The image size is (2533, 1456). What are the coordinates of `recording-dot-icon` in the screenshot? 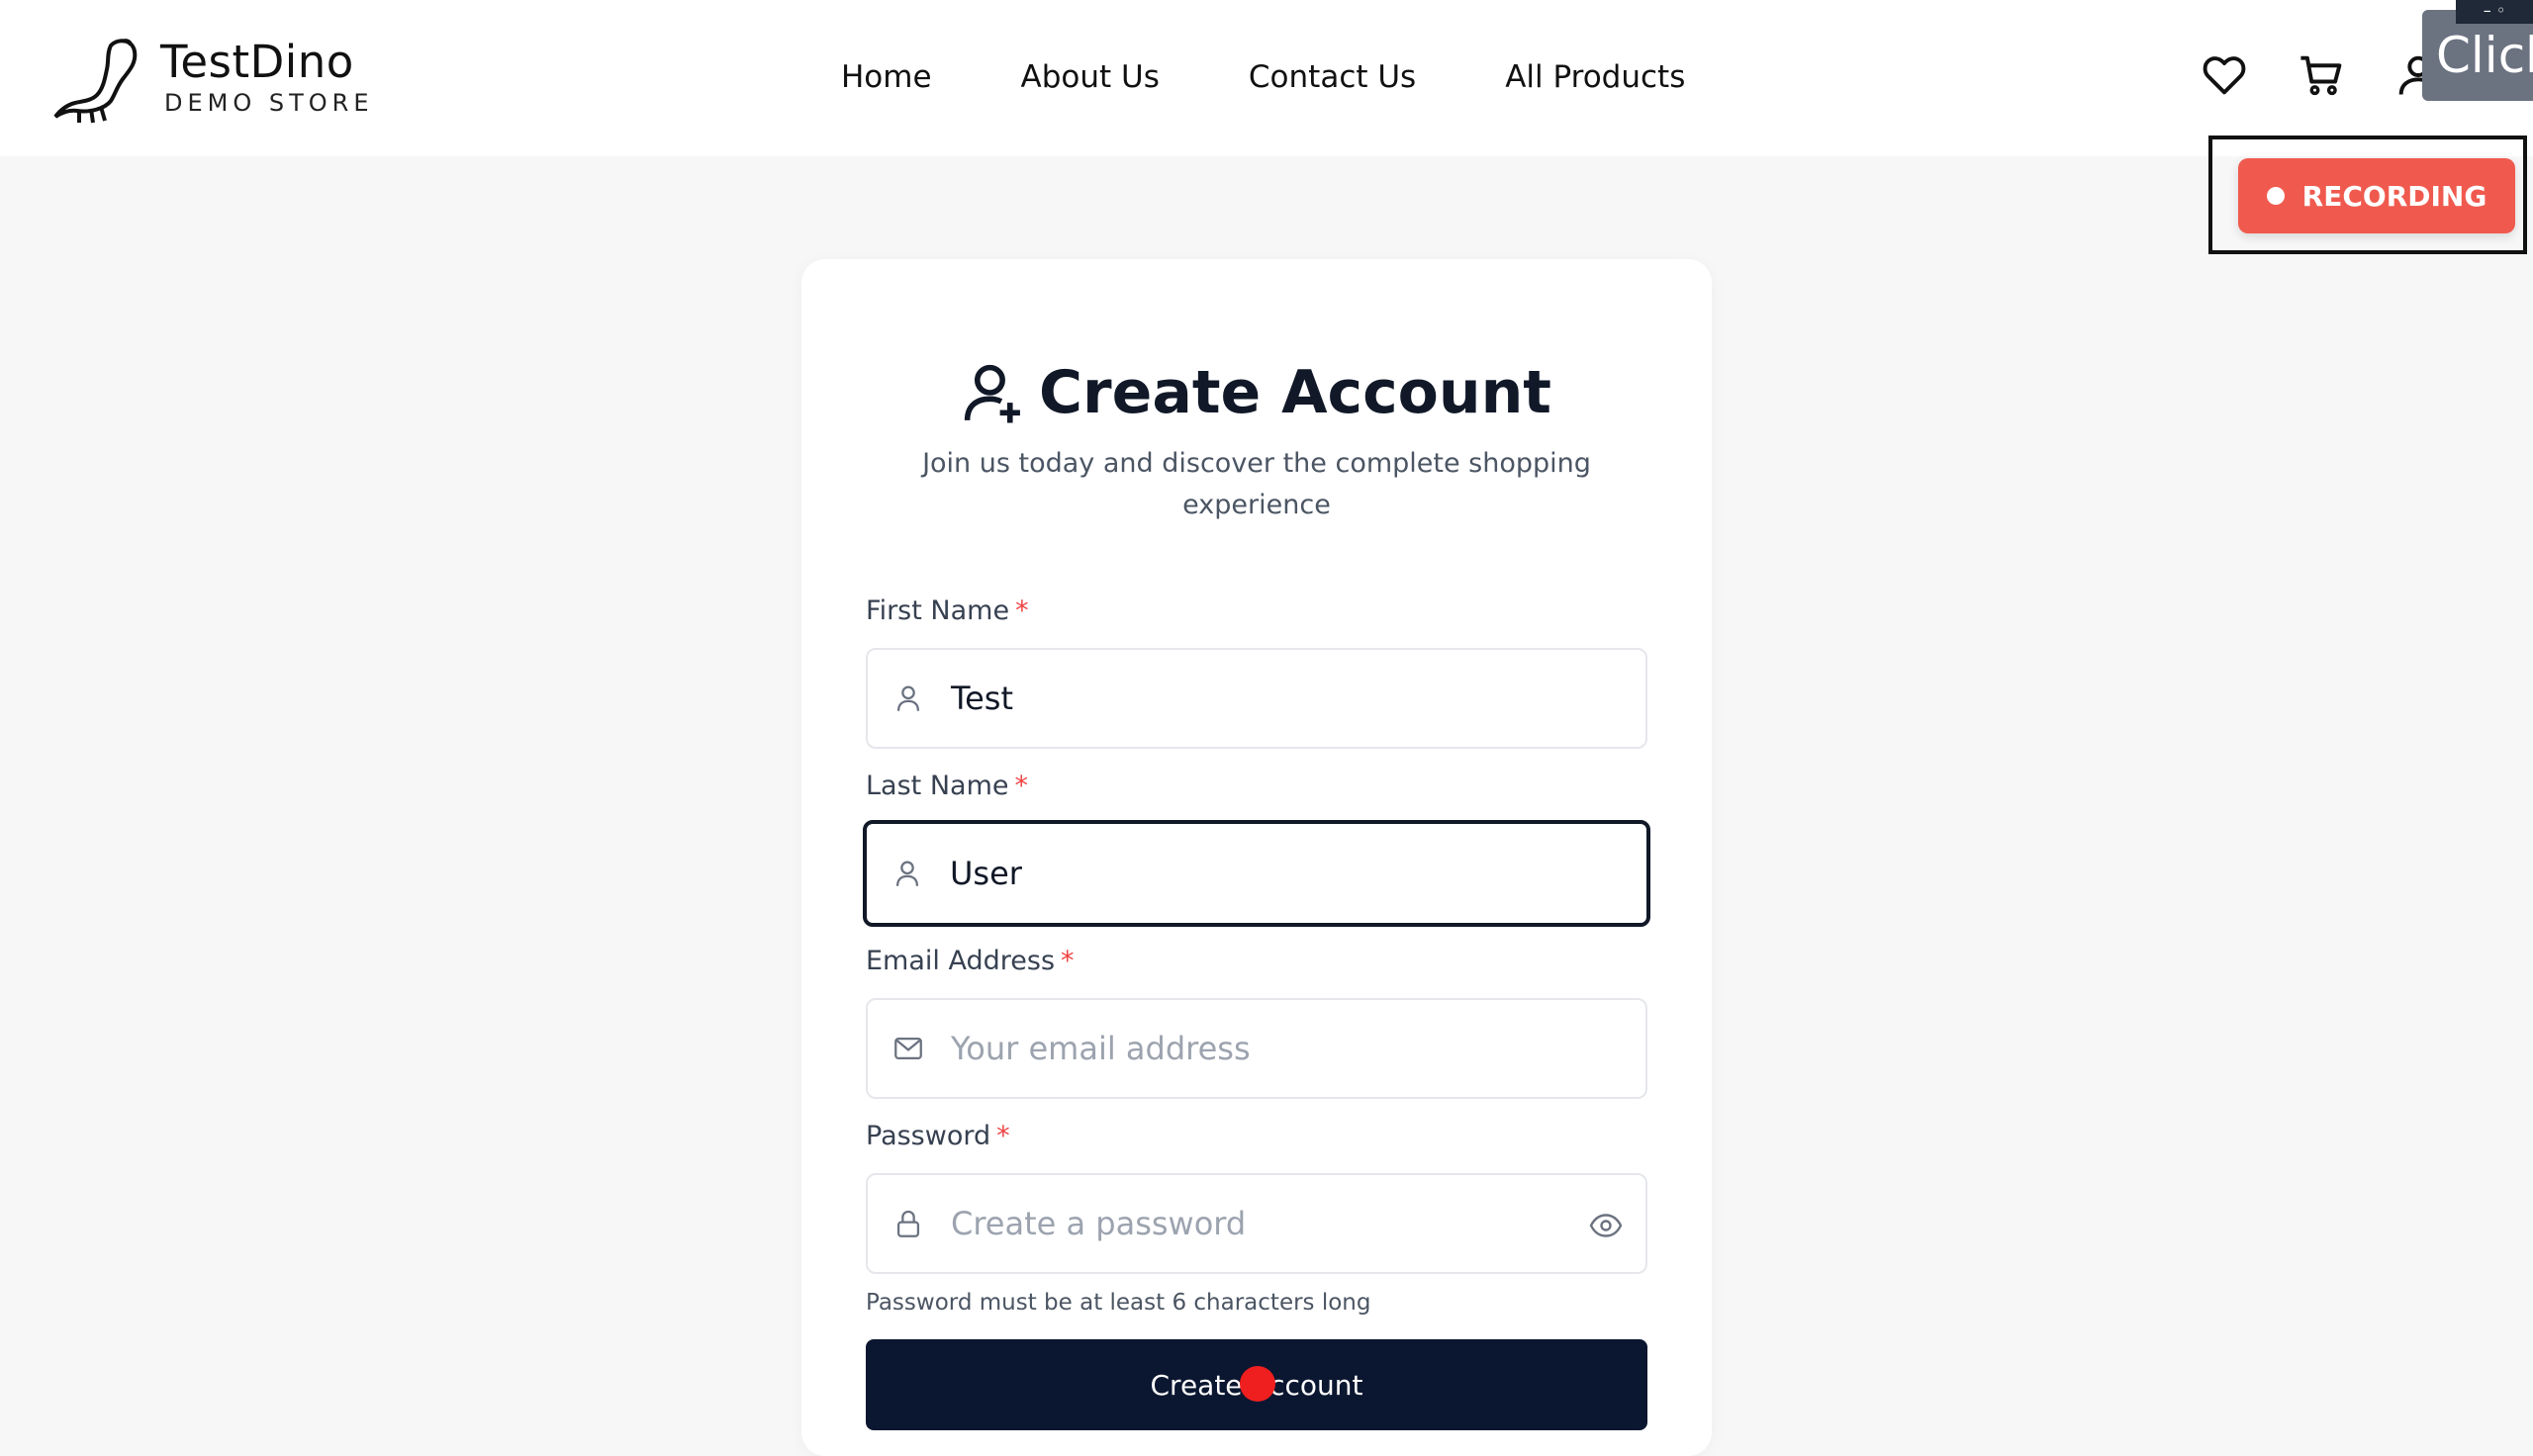 It's located at (2275, 196).